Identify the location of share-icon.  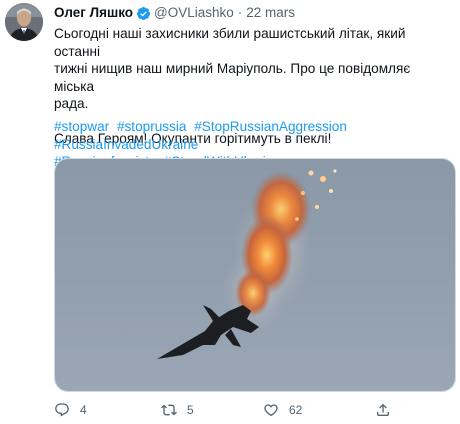
(383, 409).